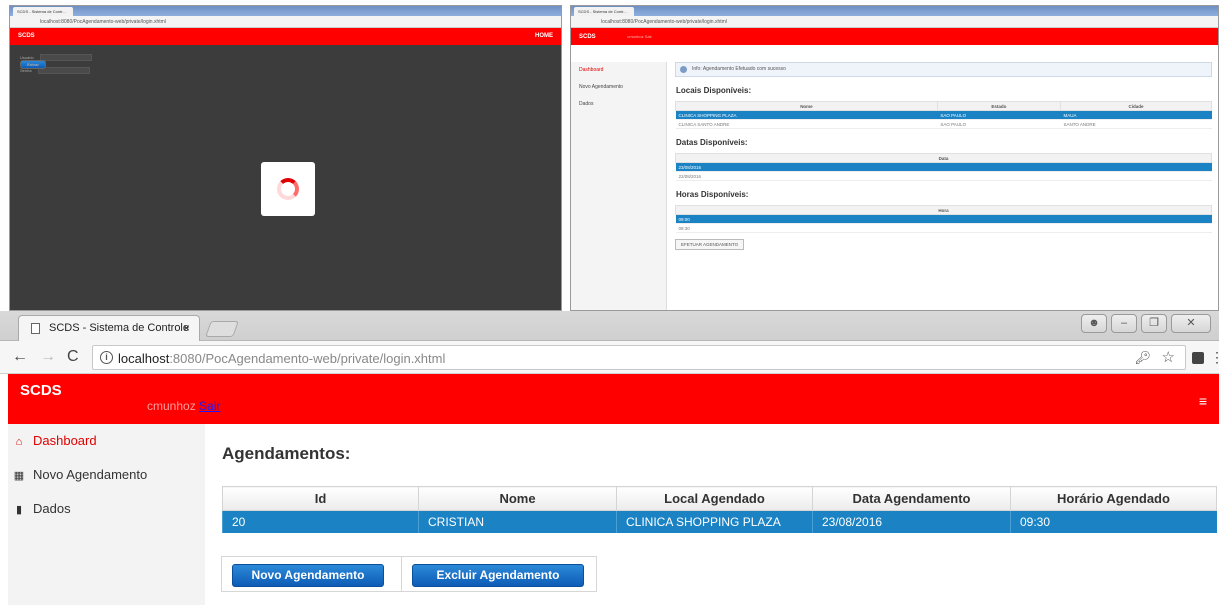 The image size is (1219, 605). I want to click on profile-icon: ☻, so click(1094, 323).